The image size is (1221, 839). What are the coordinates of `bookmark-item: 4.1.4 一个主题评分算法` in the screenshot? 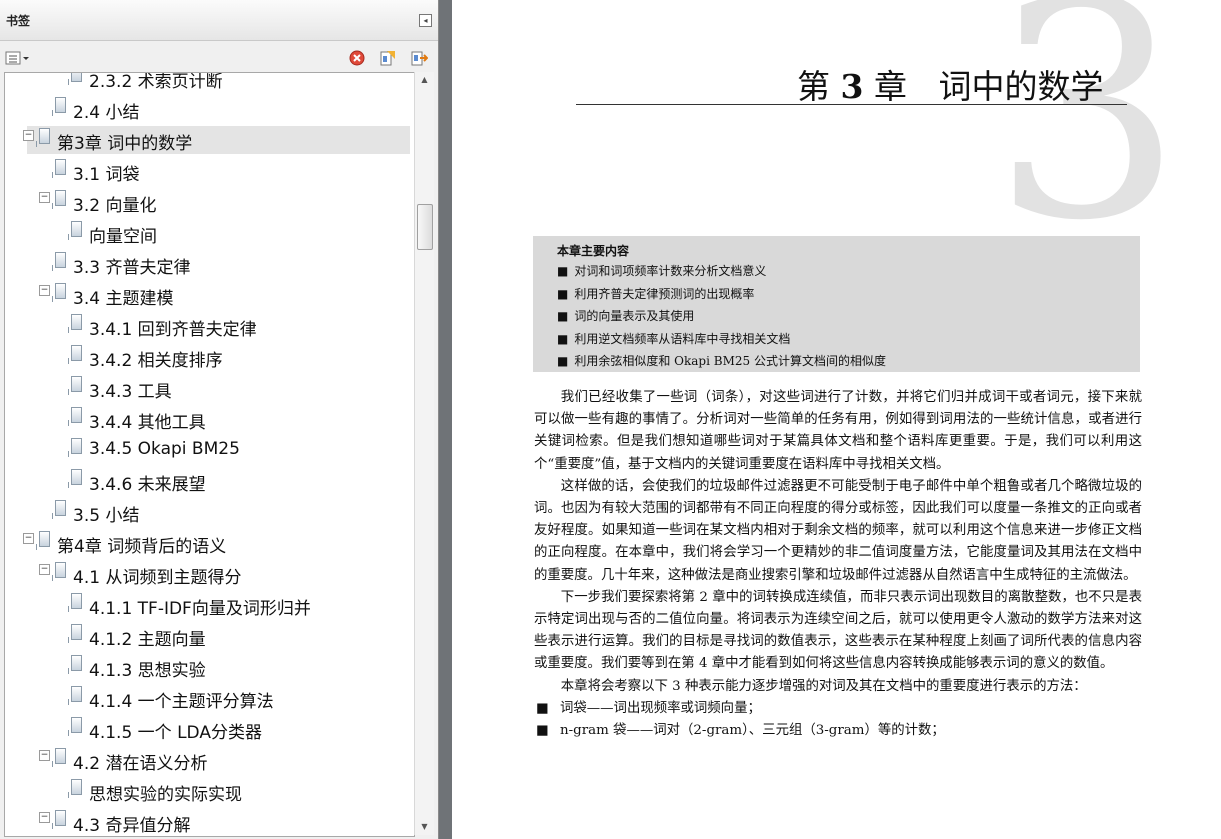 It's located at (234, 698).